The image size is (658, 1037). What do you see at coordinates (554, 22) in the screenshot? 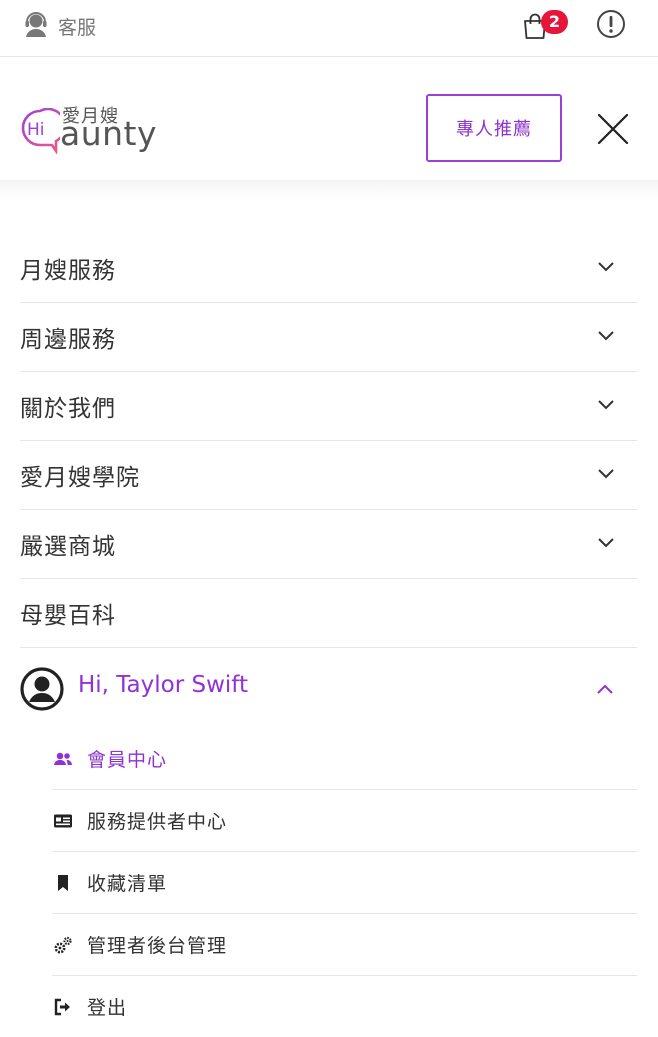
I see `cart-count-badge: 2` at bounding box center [554, 22].